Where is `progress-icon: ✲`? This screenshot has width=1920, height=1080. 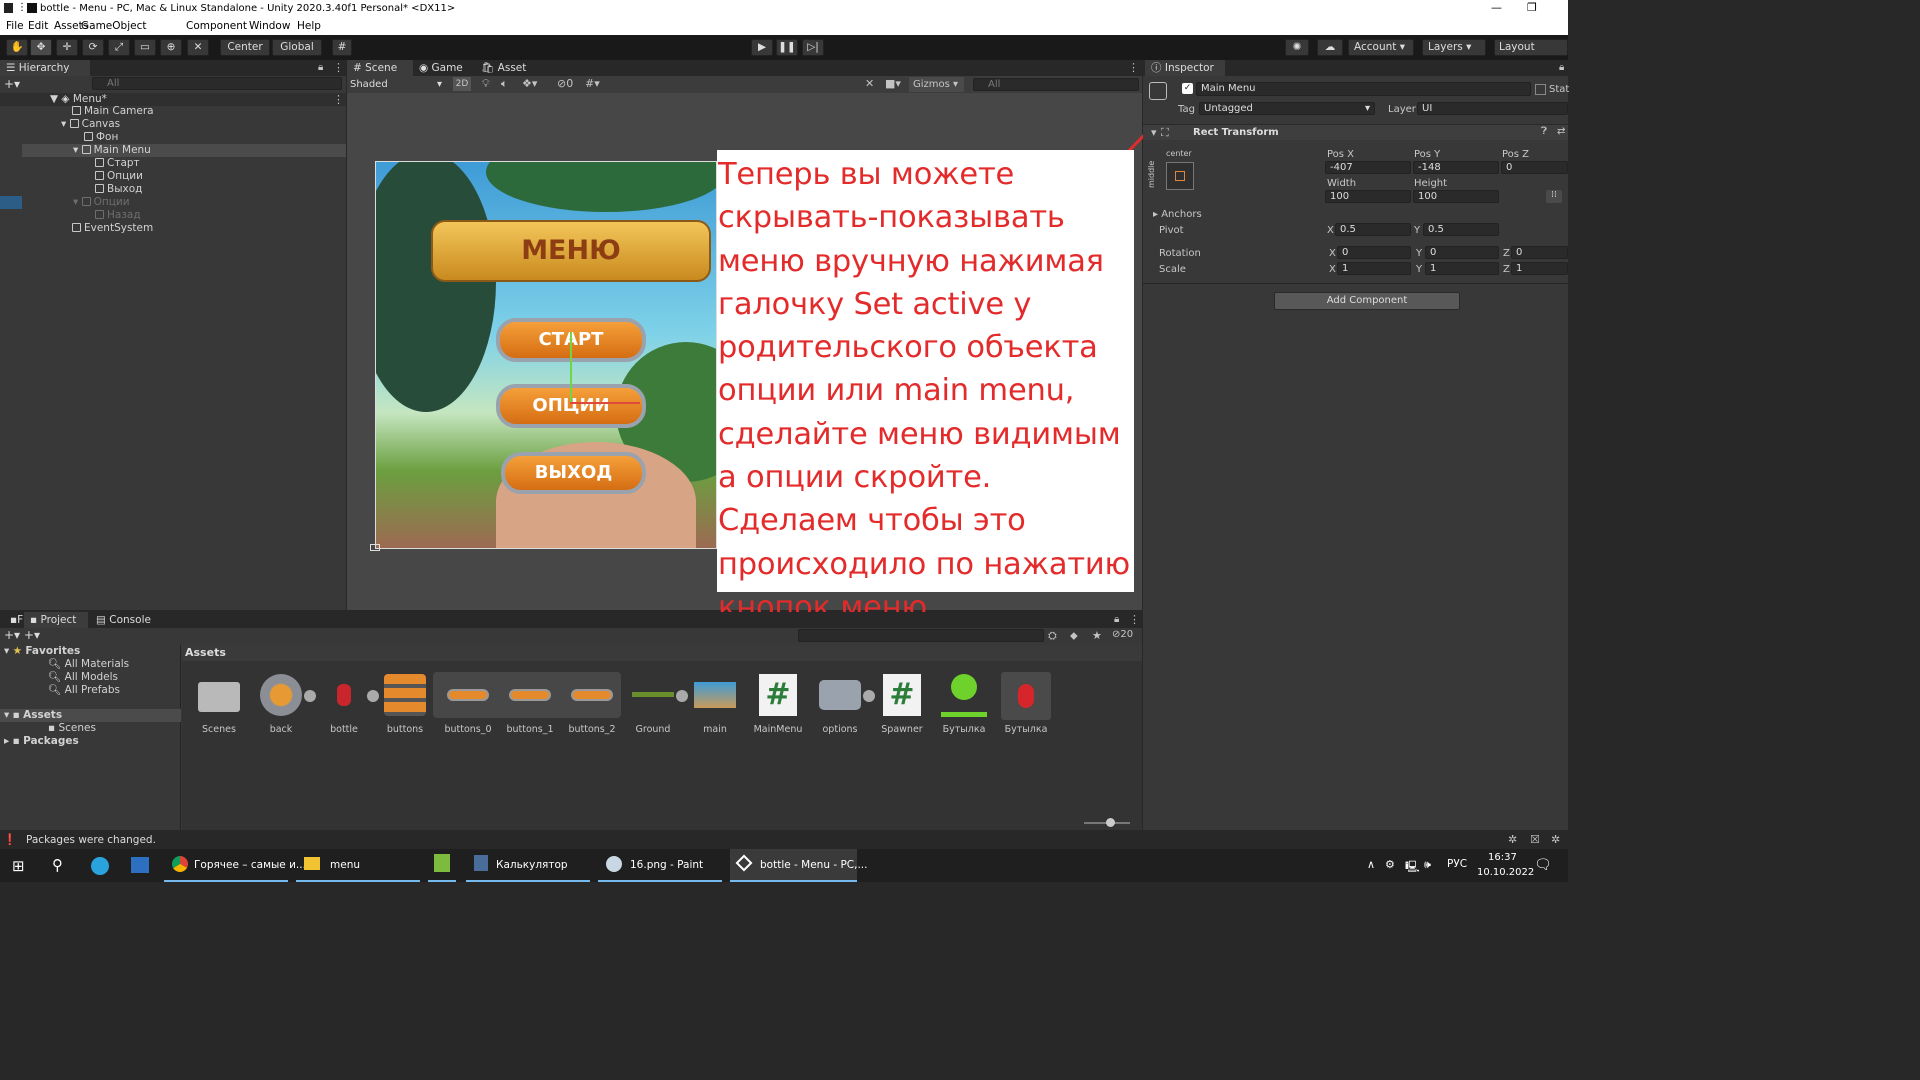 progress-icon: ✲ is located at coordinates (1555, 839).